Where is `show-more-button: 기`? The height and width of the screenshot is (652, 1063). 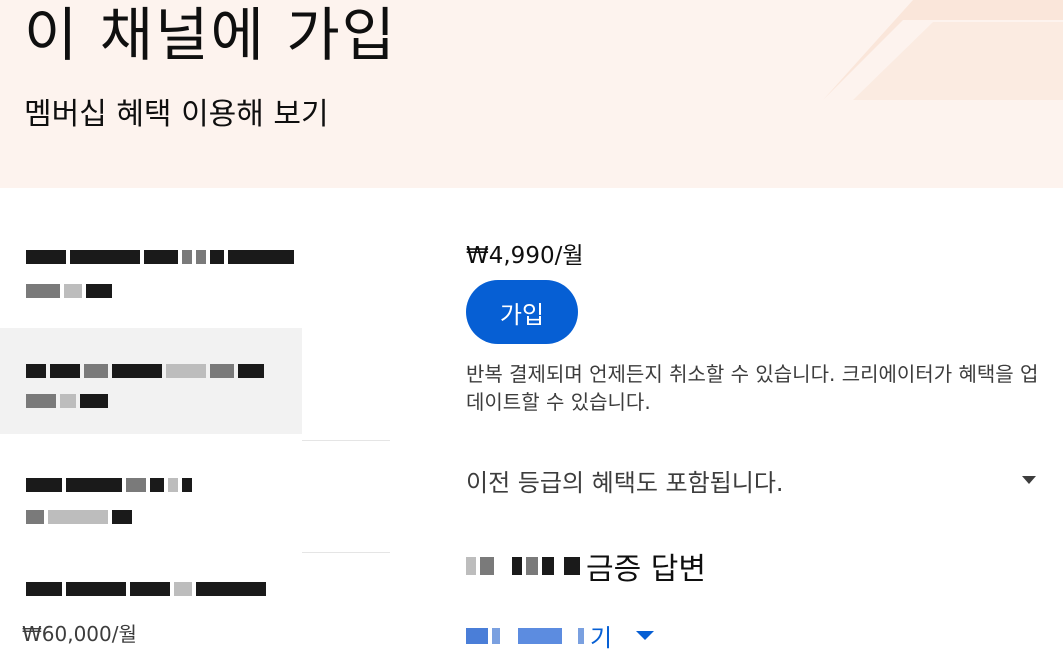
show-more-button: 기 is located at coordinates (560, 635).